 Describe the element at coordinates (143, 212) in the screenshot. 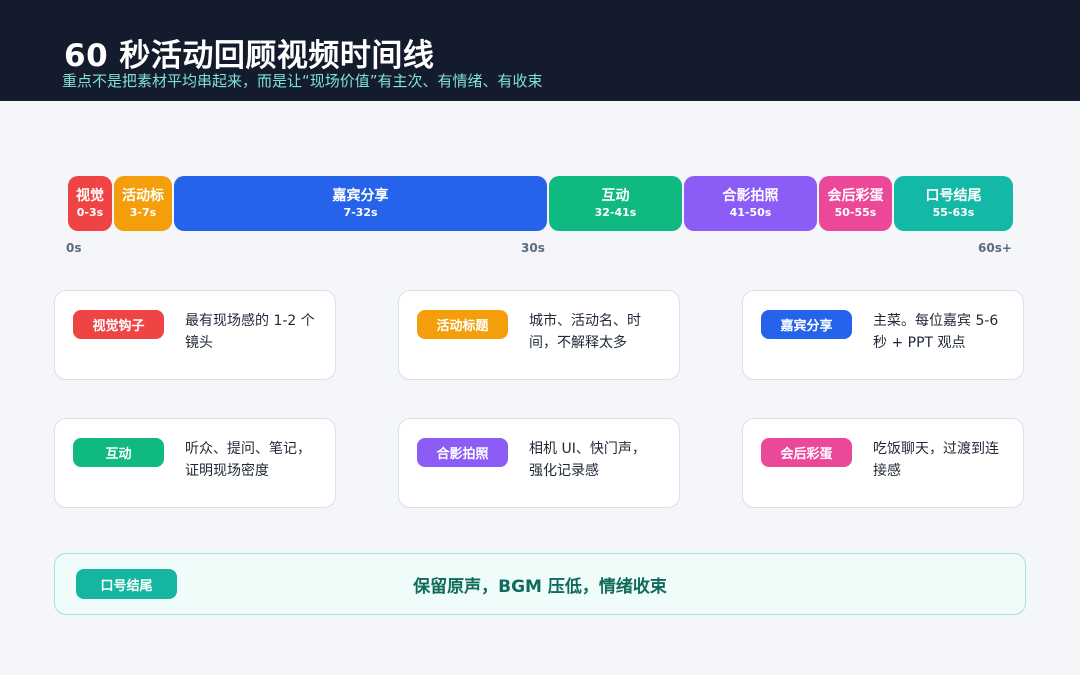

I see `segment-time: 3-7s` at that location.